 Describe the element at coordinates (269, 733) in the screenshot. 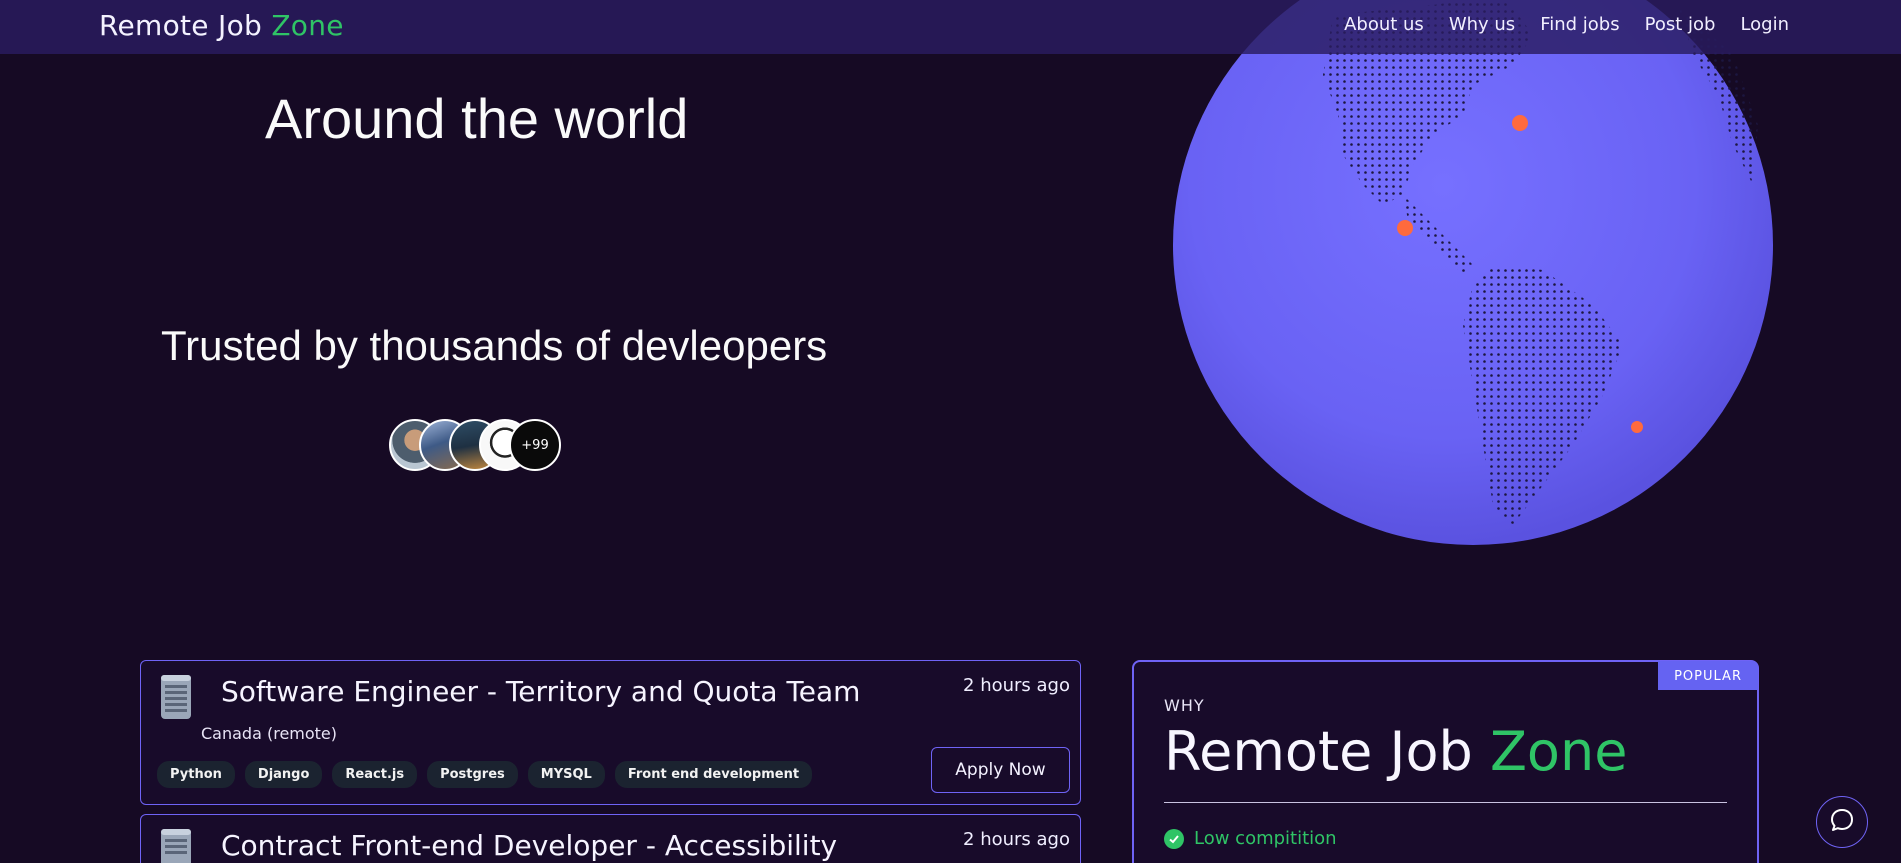

I see `job-location: Canada (remote)` at that location.